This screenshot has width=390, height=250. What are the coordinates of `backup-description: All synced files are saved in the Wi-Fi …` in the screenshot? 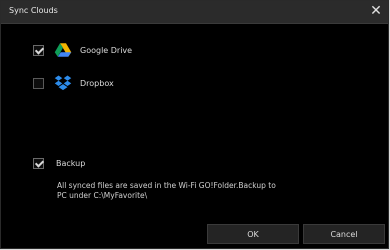 It's located at (166, 190).